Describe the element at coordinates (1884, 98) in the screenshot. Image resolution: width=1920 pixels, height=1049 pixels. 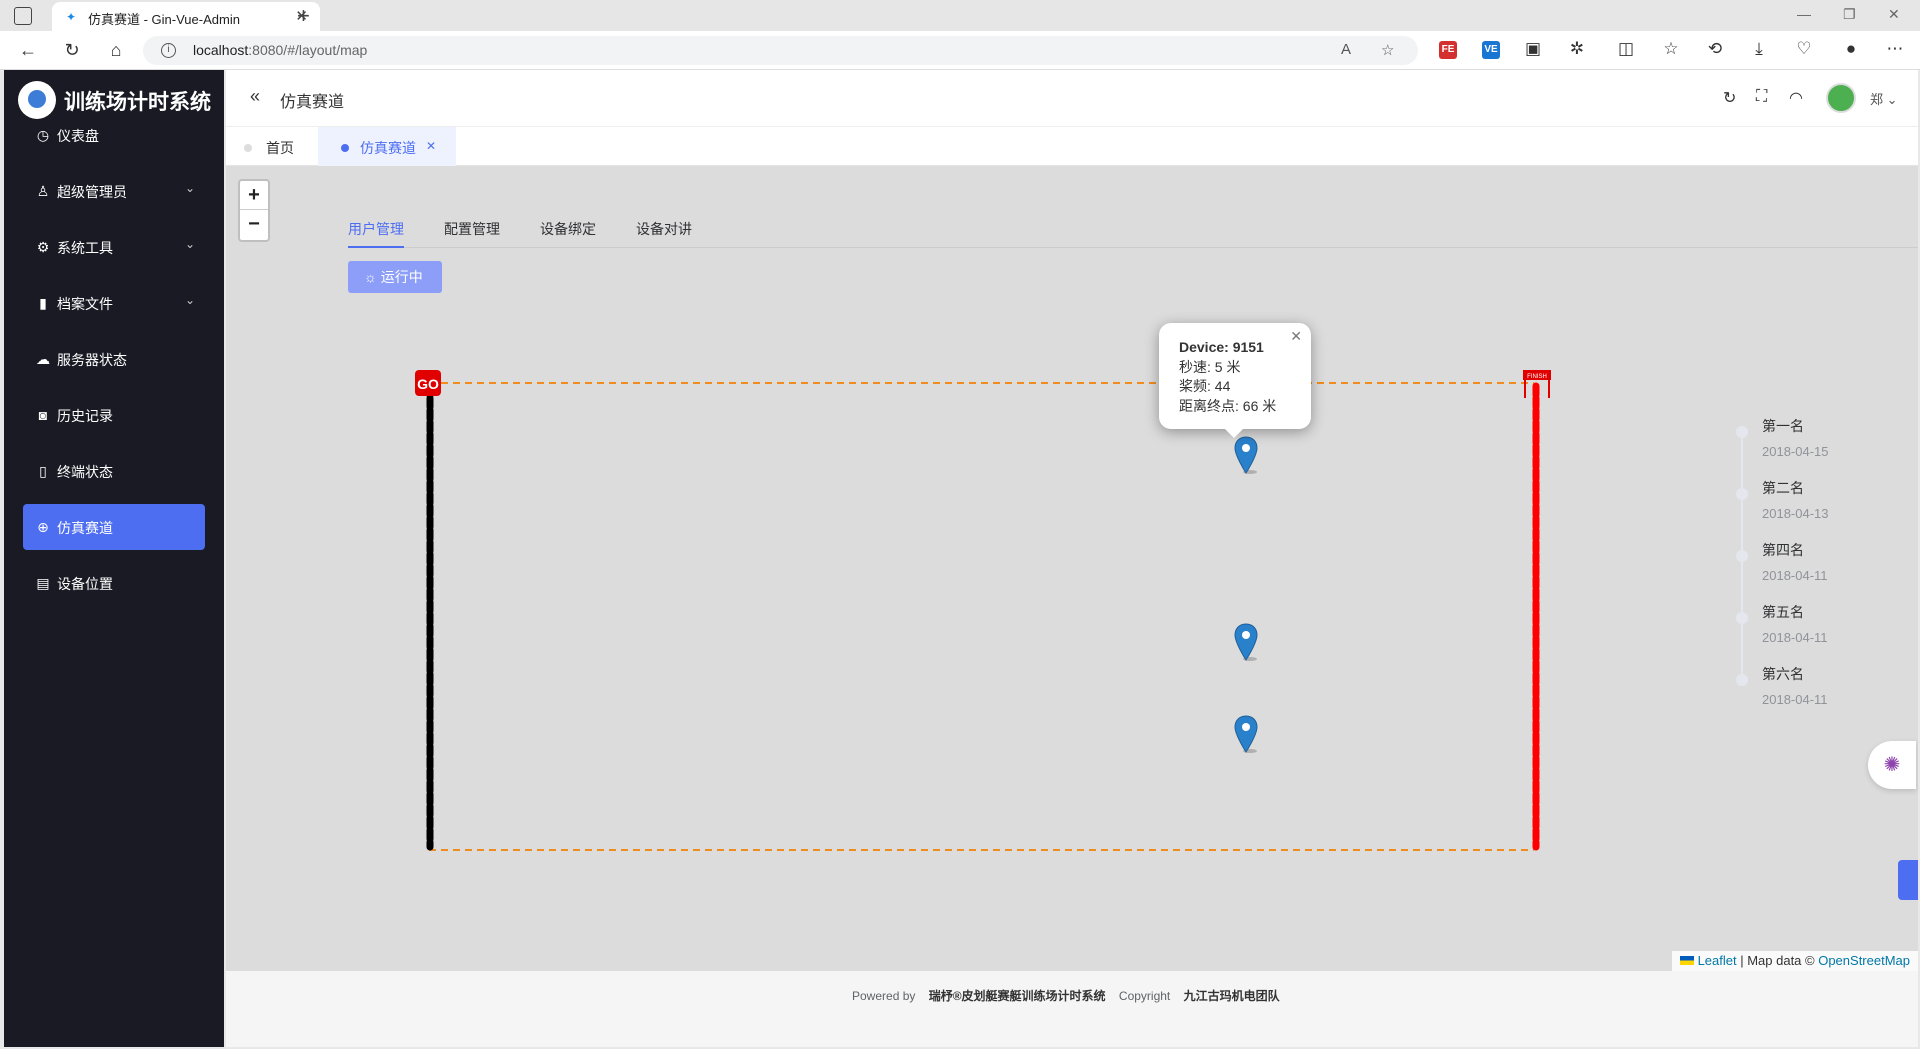
I see `user-menu: 郑 ⌄` at that location.